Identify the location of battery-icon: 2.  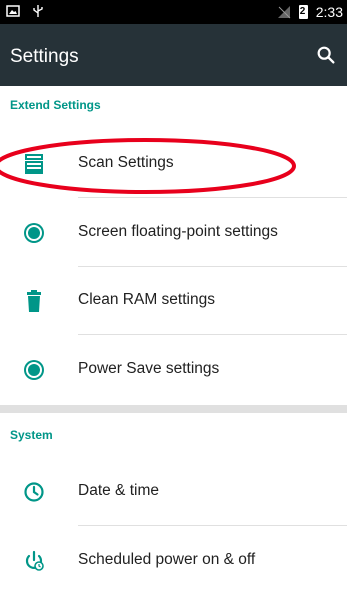
(303, 12).